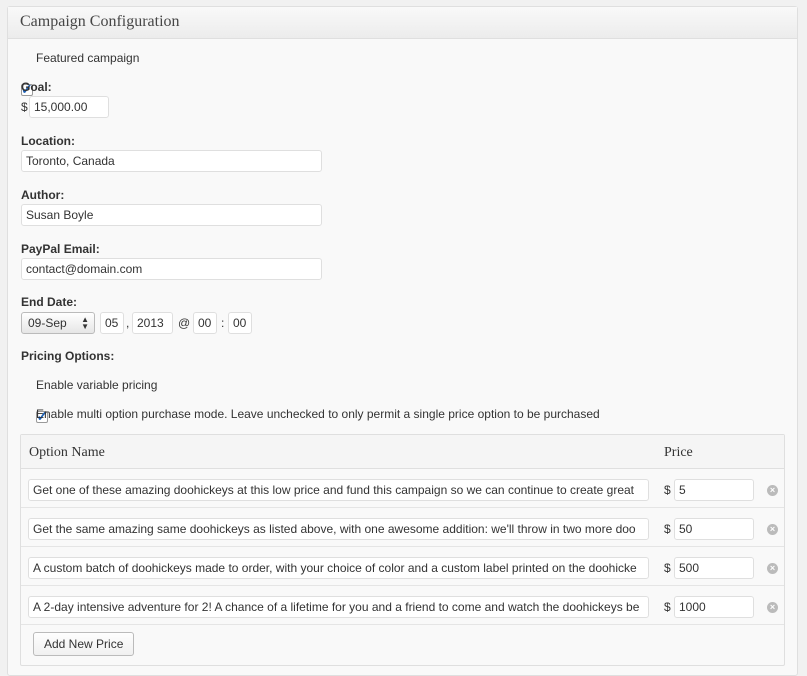  What do you see at coordinates (714, 568) in the screenshot?
I see `price-input: 500` at bounding box center [714, 568].